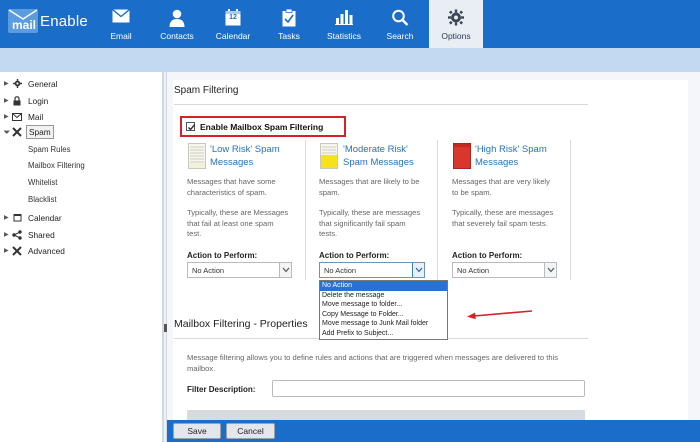 Image resolution: width=700 pixels, height=442 pixels. Describe the element at coordinates (17, 234) in the screenshot. I see `share-icon` at that location.